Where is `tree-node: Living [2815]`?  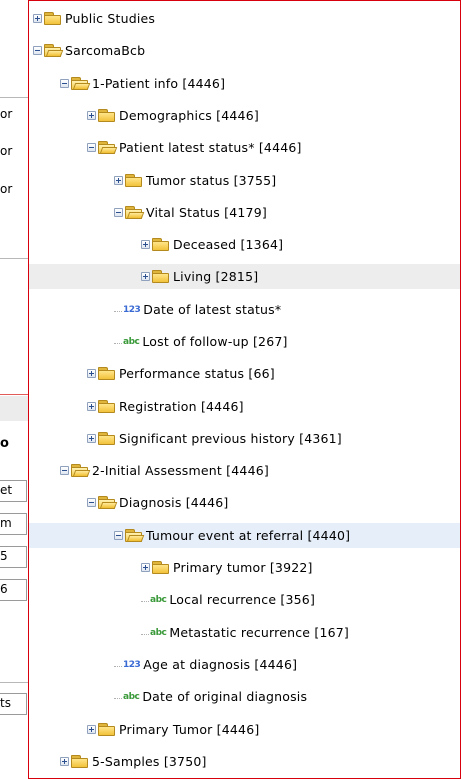
tree-node: Living [2815] is located at coordinates (199, 276).